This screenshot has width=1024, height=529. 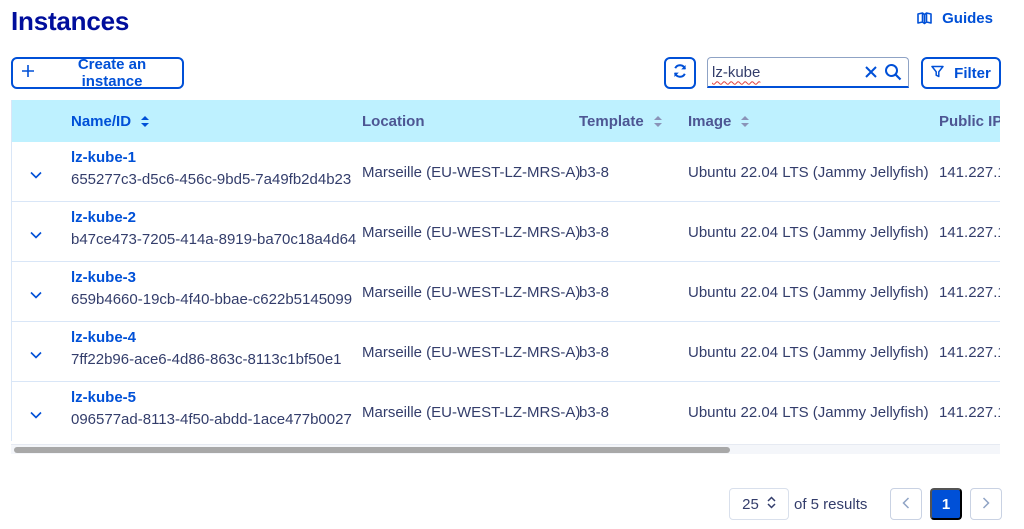 What do you see at coordinates (112, 73) in the screenshot?
I see `create-instance-label: Create an instance` at bounding box center [112, 73].